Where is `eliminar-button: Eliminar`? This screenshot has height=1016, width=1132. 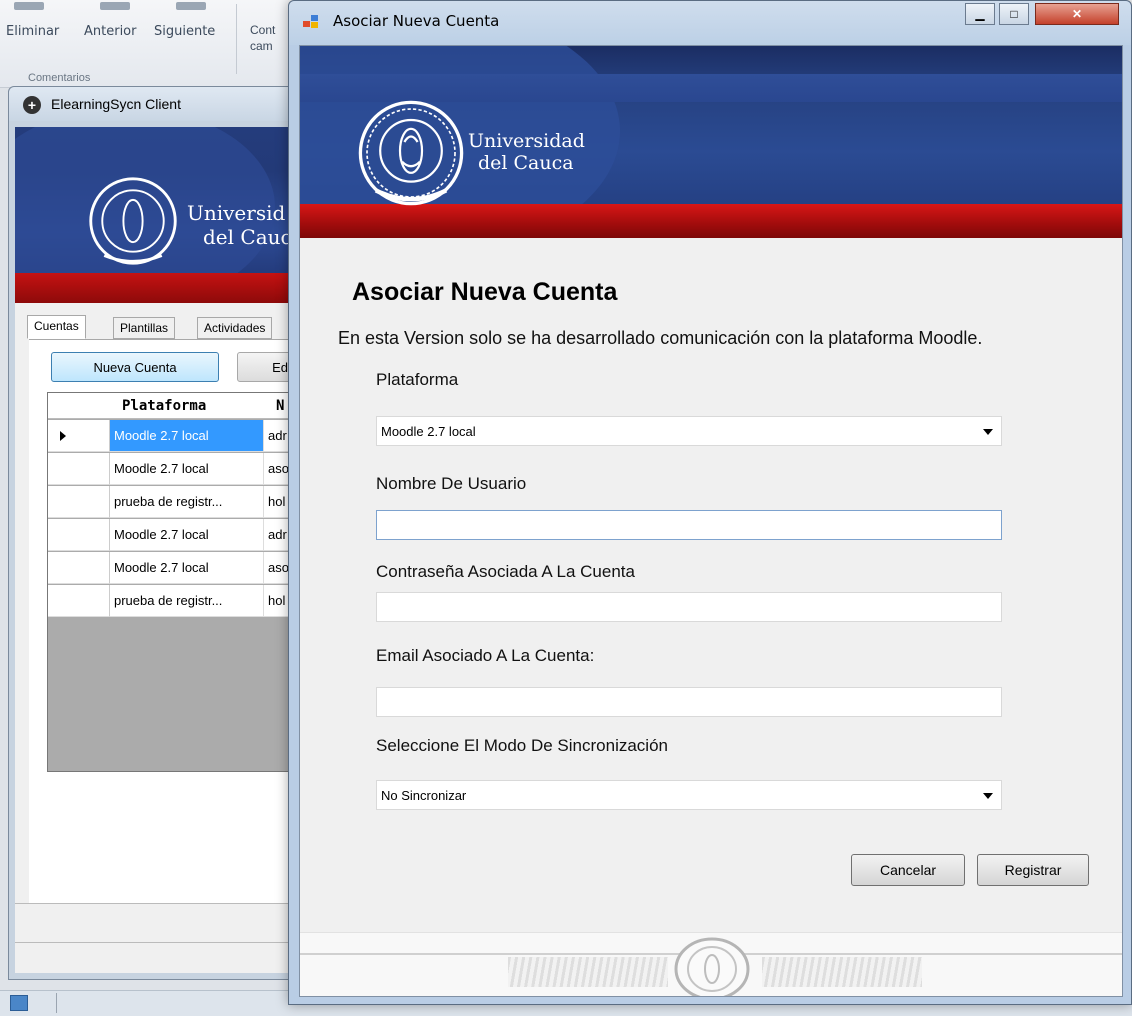
eliminar-button: Eliminar is located at coordinates (32, 31).